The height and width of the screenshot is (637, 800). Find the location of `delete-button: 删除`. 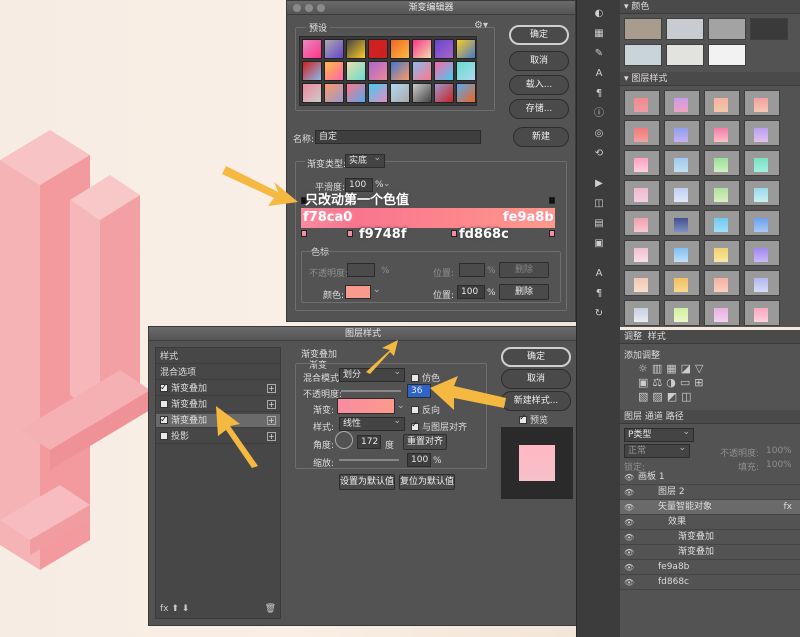

delete-button: 删除 is located at coordinates (524, 292).